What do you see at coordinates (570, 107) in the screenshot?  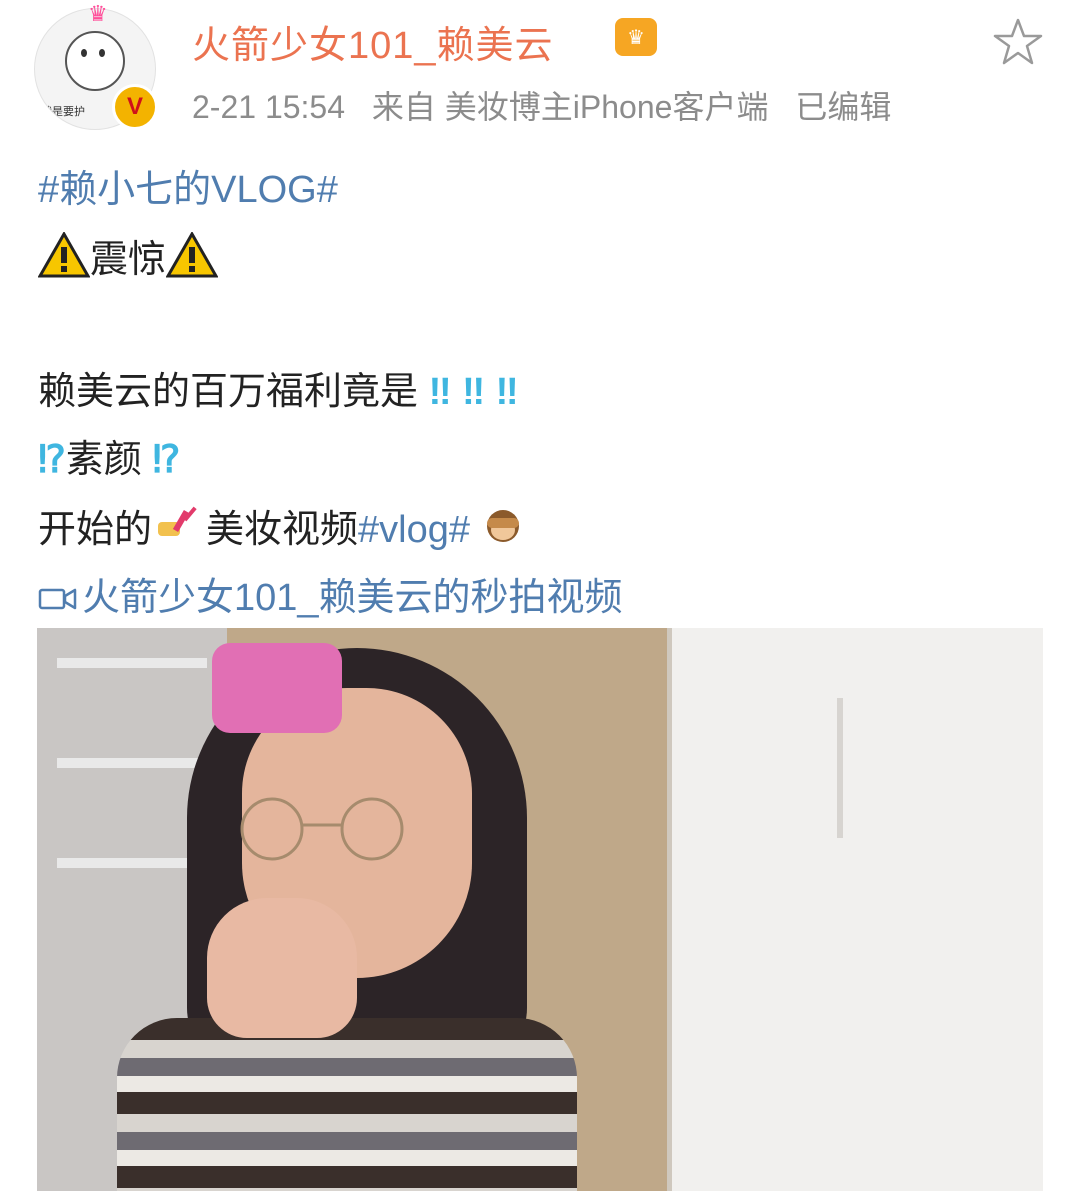 I see `post-source: 来自 美妆博主iPhone客户端` at bounding box center [570, 107].